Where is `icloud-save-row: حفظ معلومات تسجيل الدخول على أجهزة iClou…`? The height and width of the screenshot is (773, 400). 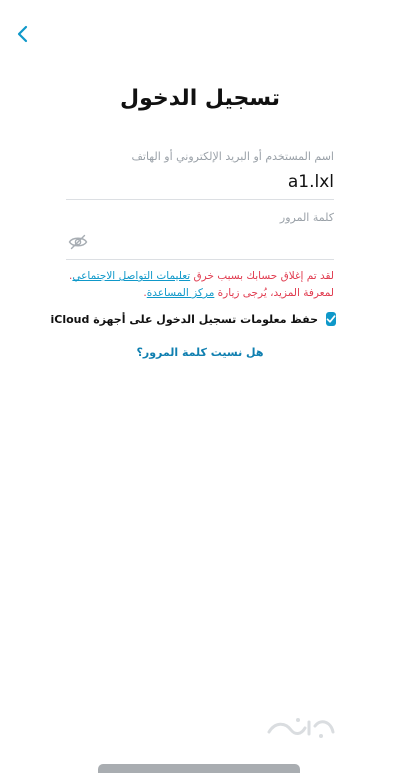
icloud-save-row: حفظ معلومات تسجيل الدخول على أجهزة iClou… is located at coordinates (193, 319).